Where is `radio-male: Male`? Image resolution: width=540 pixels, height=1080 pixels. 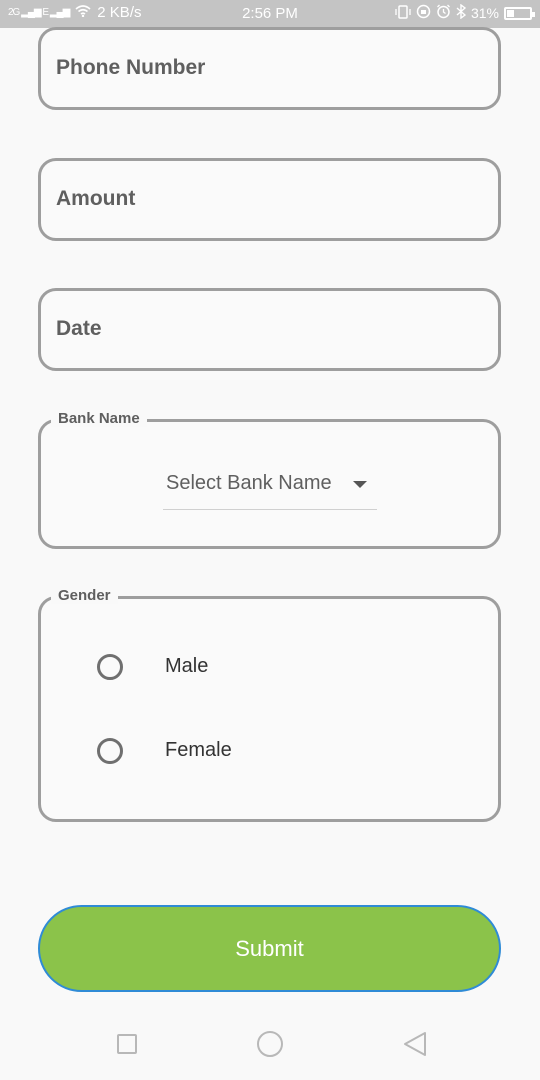
radio-male: Male is located at coordinates (245, 668).